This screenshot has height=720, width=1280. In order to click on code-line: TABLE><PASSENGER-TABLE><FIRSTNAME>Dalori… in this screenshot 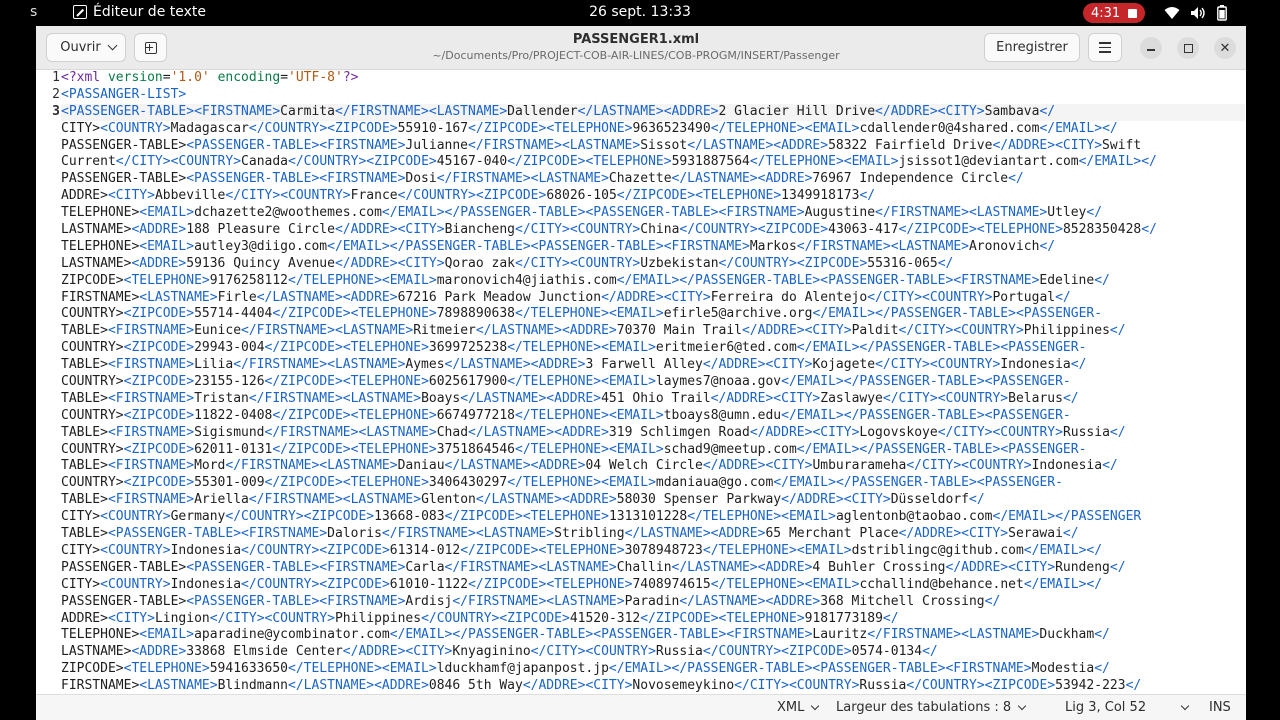, I will do `click(653, 534)`.